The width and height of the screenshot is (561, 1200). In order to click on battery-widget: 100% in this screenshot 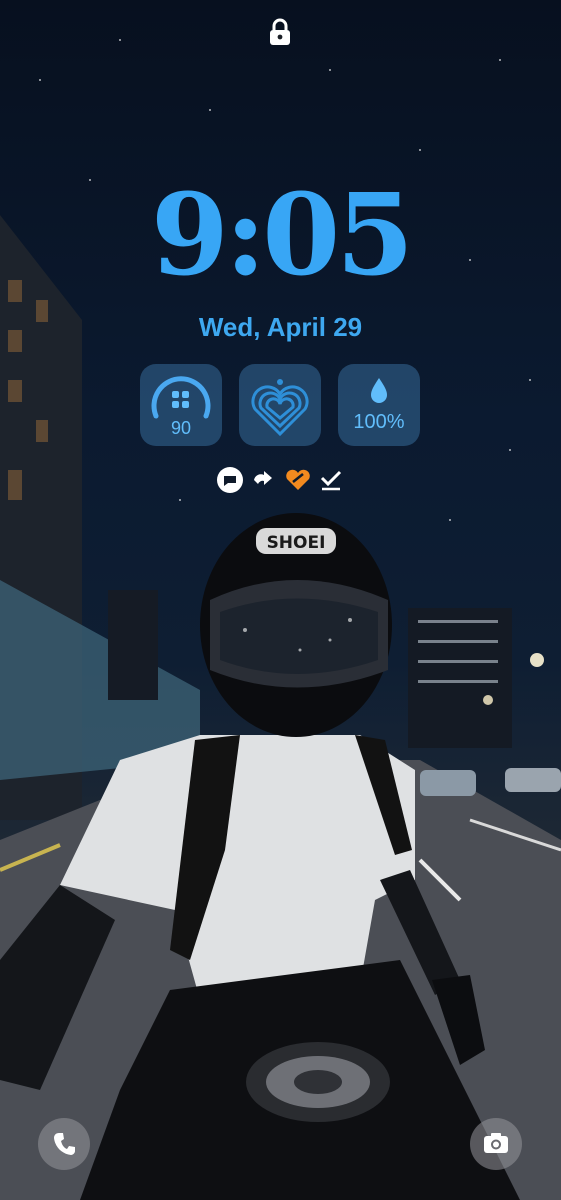, I will do `click(379, 405)`.